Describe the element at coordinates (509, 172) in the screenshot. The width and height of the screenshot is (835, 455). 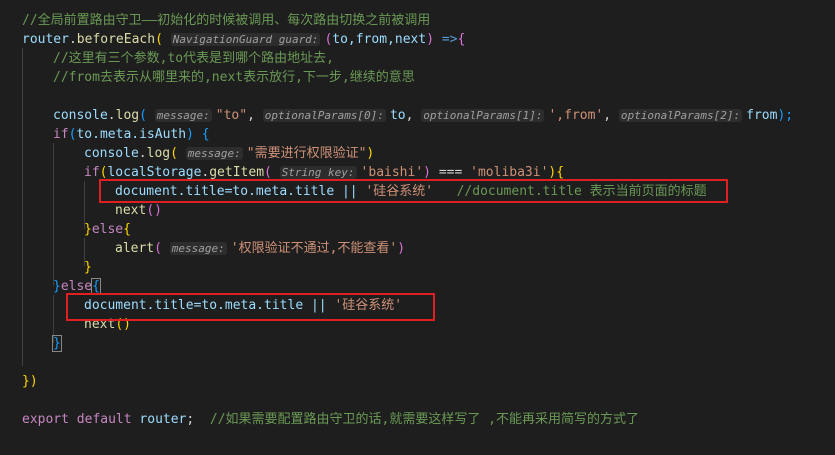
I see `string-literal: 'moliba3i'` at that location.